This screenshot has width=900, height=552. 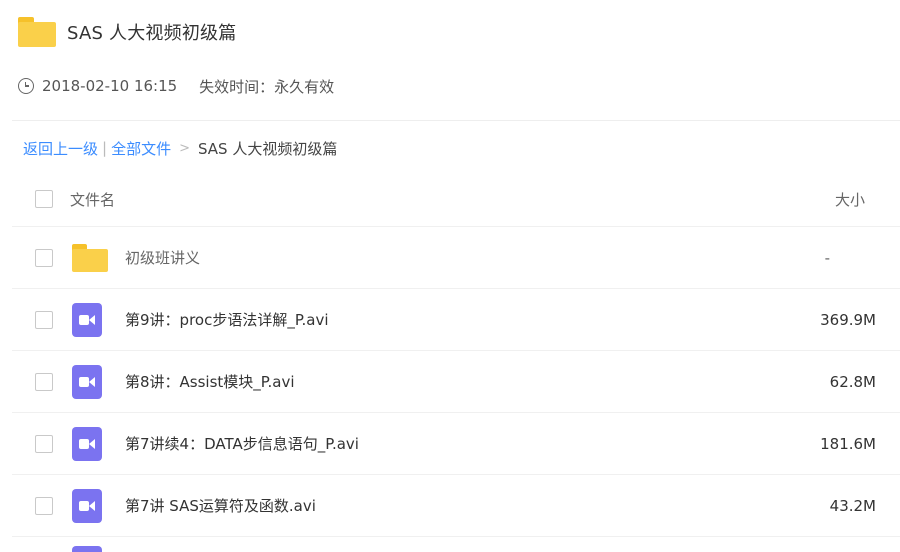 I want to click on file-size: 43.2M, so click(x=852, y=505).